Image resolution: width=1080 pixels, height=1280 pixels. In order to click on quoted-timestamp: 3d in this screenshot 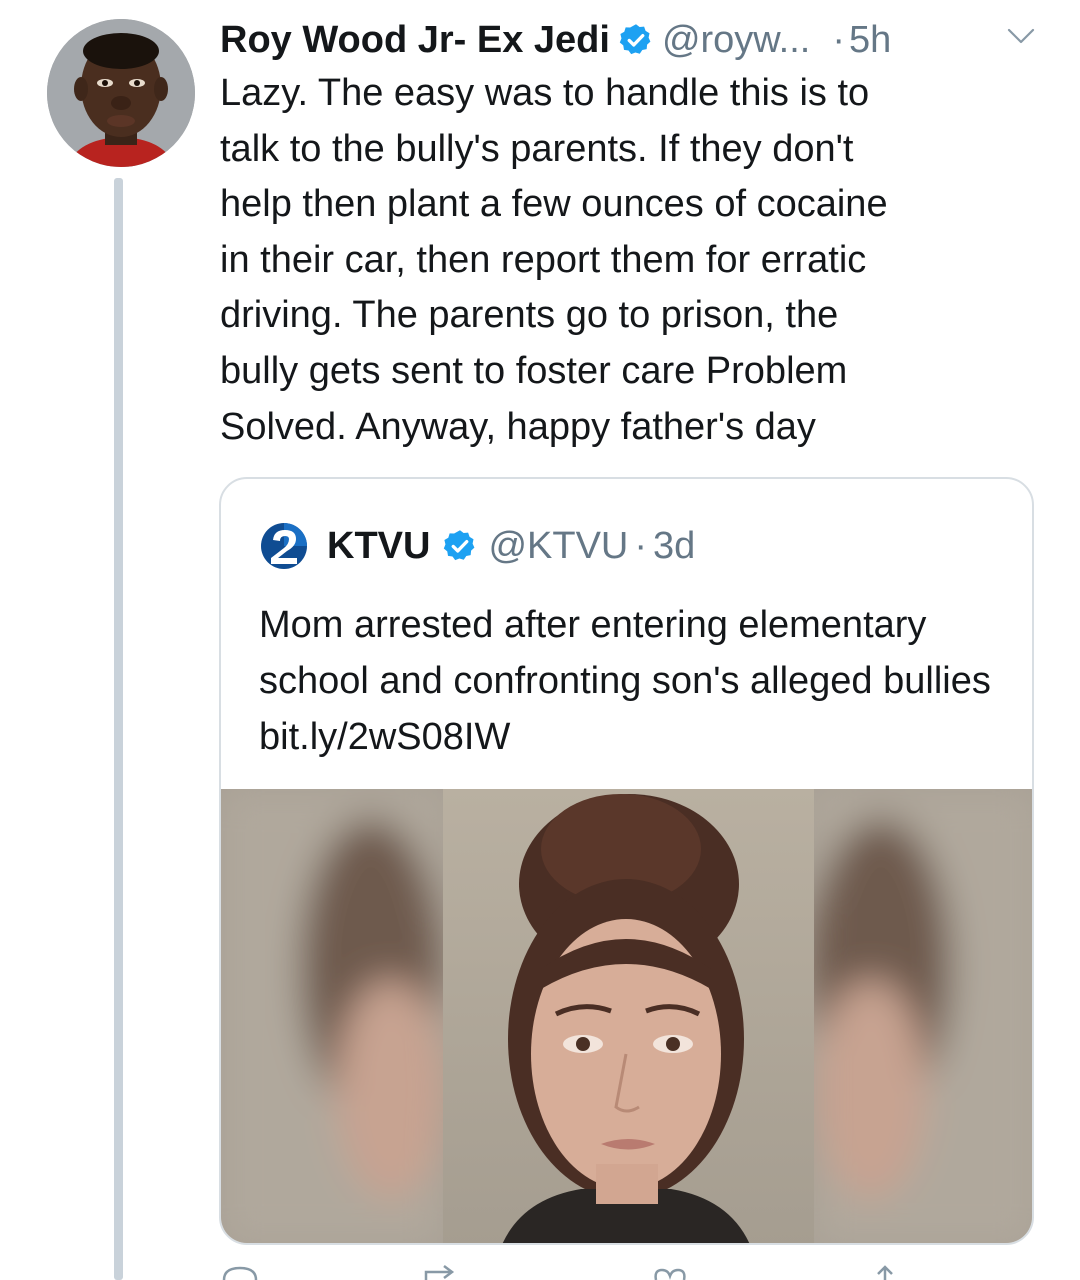, I will do `click(674, 546)`.